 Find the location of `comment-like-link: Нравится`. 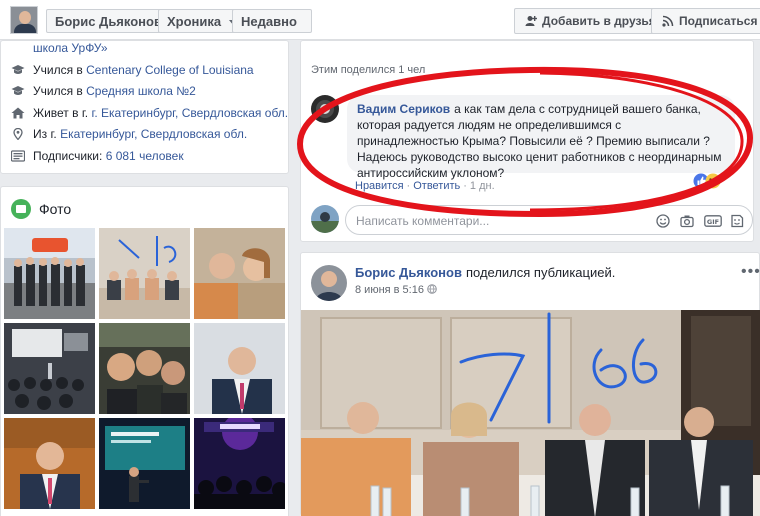

comment-like-link: Нравится is located at coordinates (379, 186).